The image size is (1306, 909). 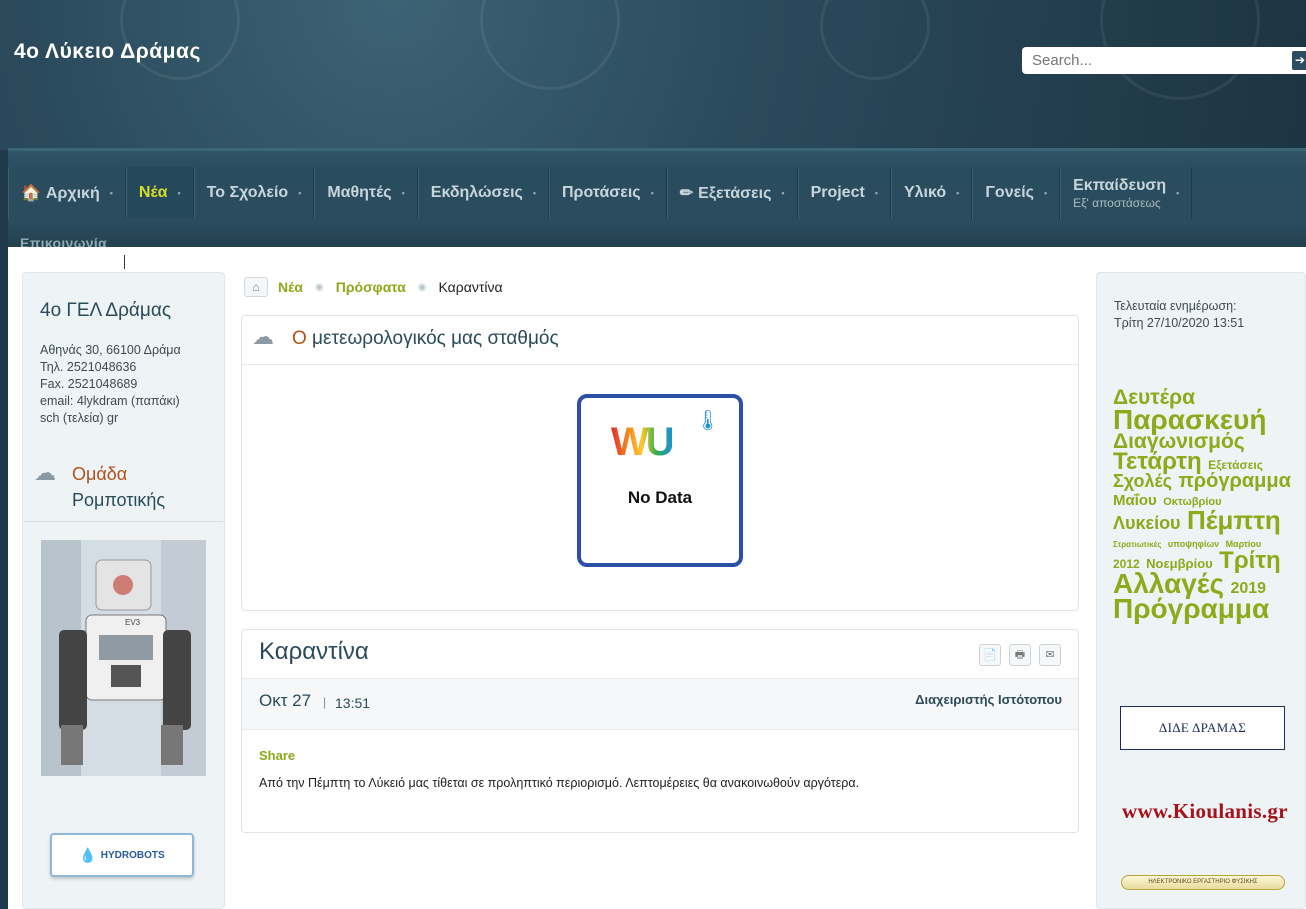 I want to click on search-button: ➔, so click(x=1299, y=60).